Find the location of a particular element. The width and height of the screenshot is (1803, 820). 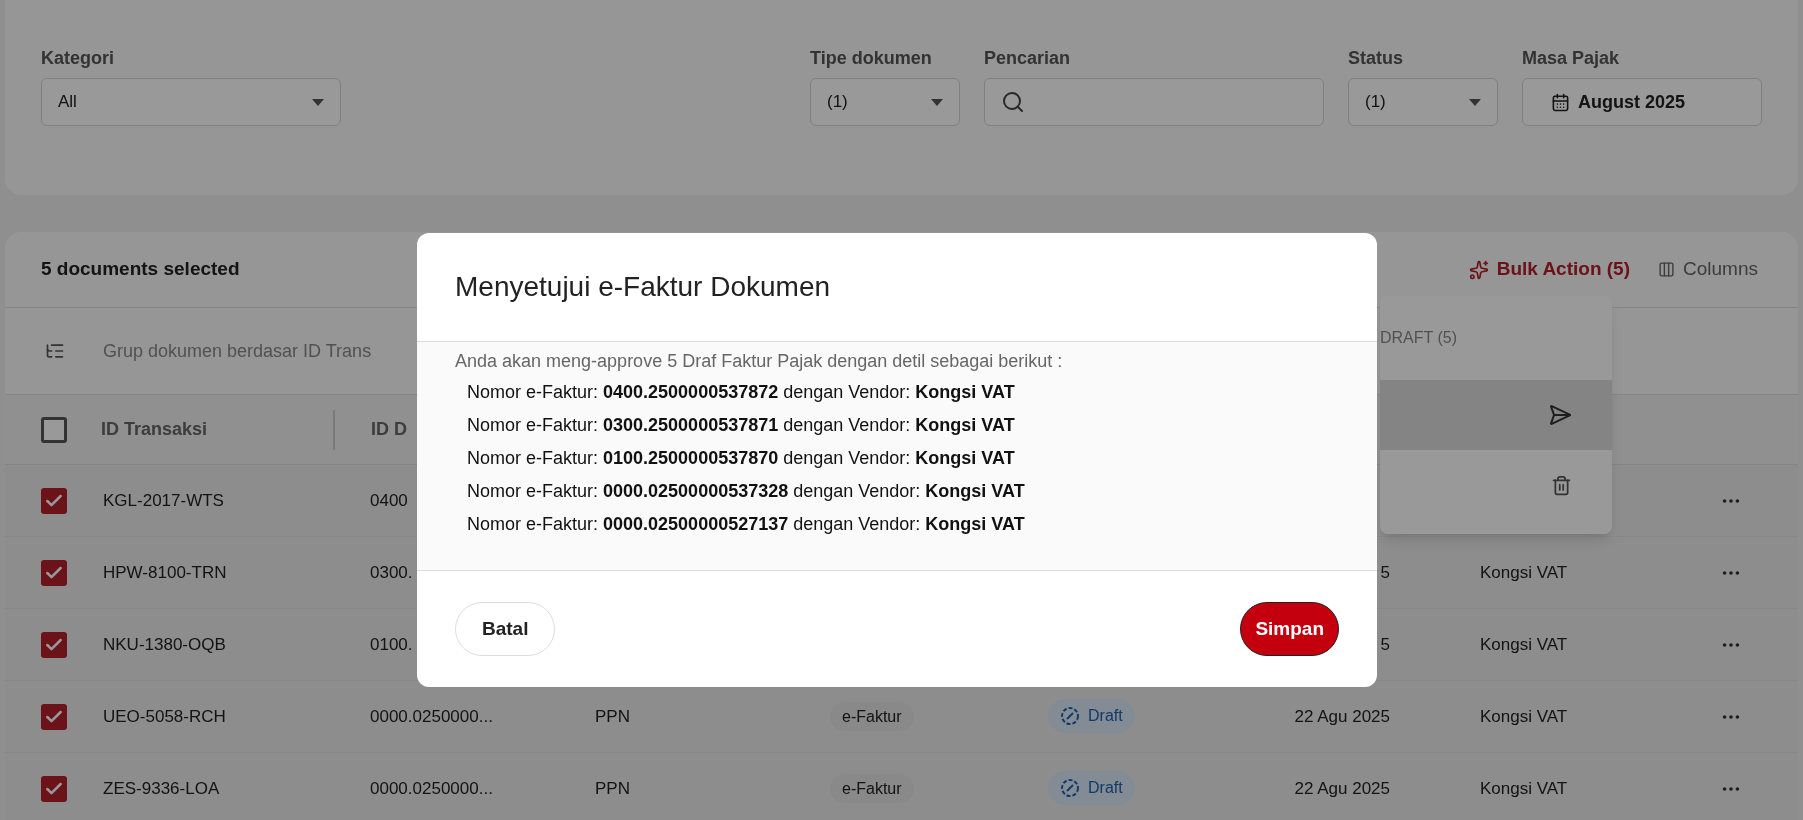

filter-label: Tipe dokumen is located at coordinates (871, 58).